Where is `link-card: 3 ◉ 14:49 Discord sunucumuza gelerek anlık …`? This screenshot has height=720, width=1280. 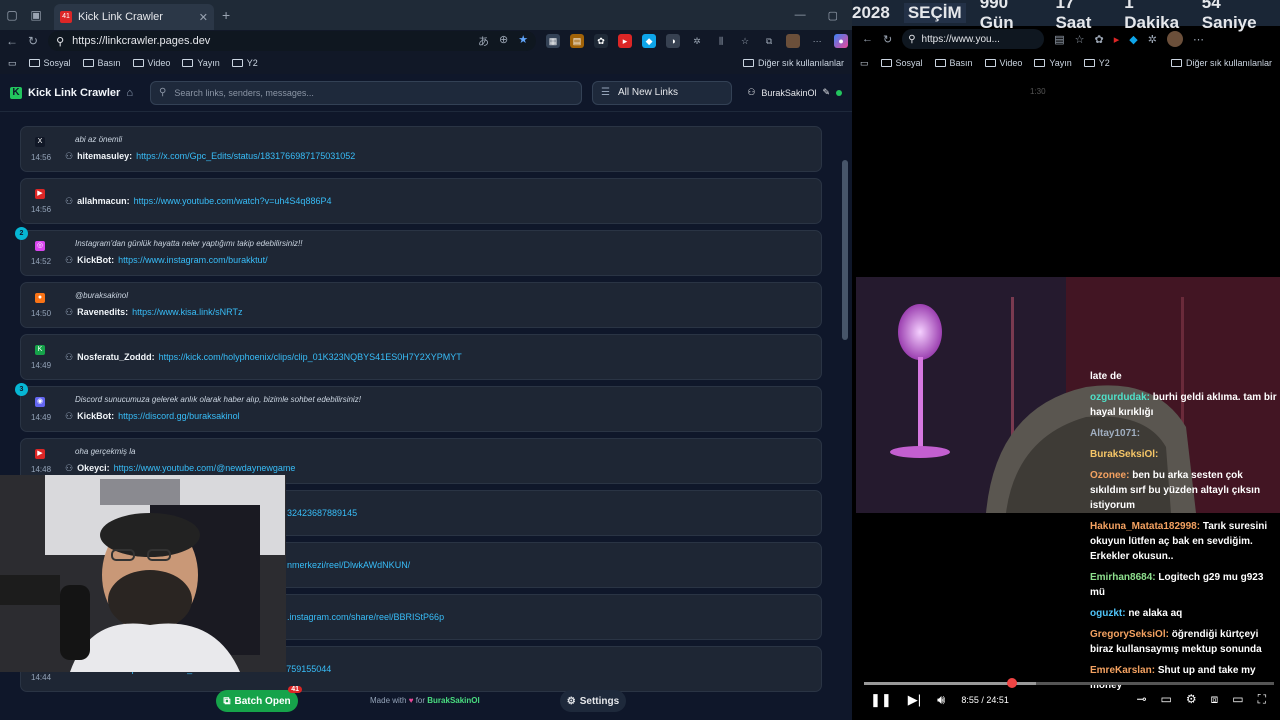 link-card: 3 ◉ 14:49 Discord sunucumuza gelerek anlık … is located at coordinates (418, 407).